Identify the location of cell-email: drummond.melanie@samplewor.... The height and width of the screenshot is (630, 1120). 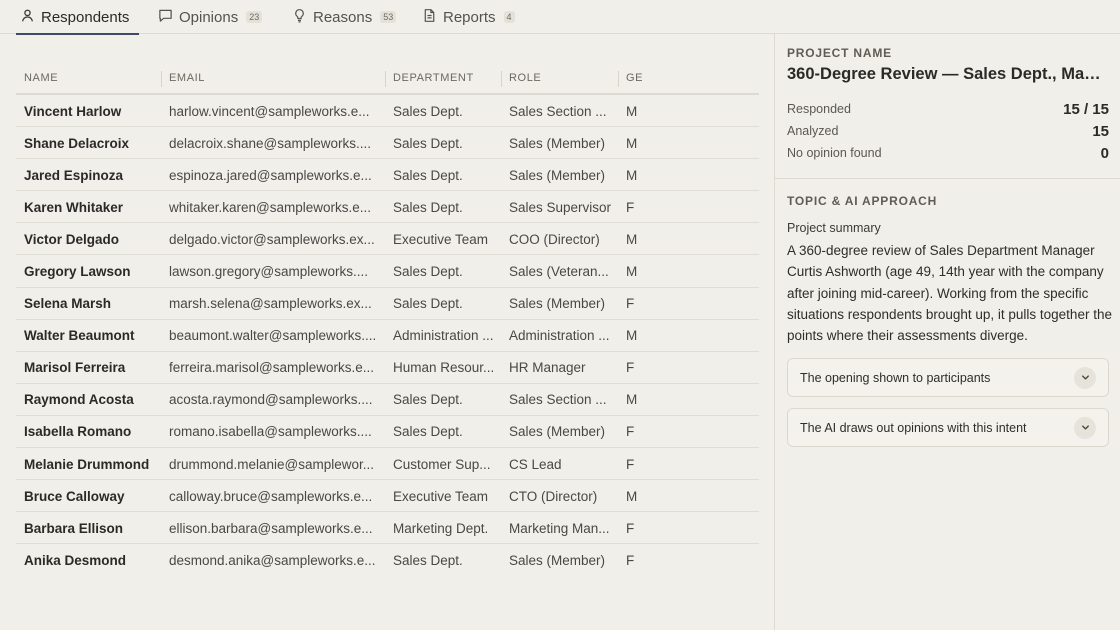
(272, 464).